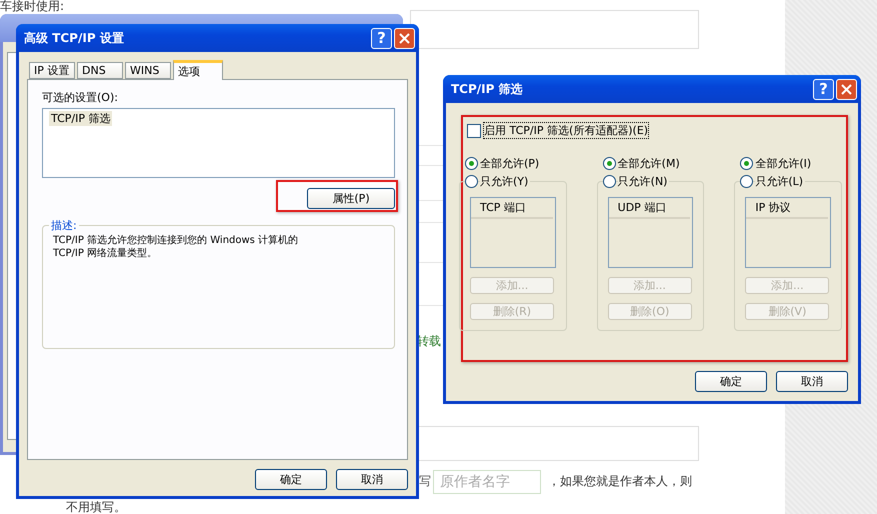  What do you see at coordinates (513, 232) in the screenshot?
I see `port-list: TCP 端口` at bounding box center [513, 232].